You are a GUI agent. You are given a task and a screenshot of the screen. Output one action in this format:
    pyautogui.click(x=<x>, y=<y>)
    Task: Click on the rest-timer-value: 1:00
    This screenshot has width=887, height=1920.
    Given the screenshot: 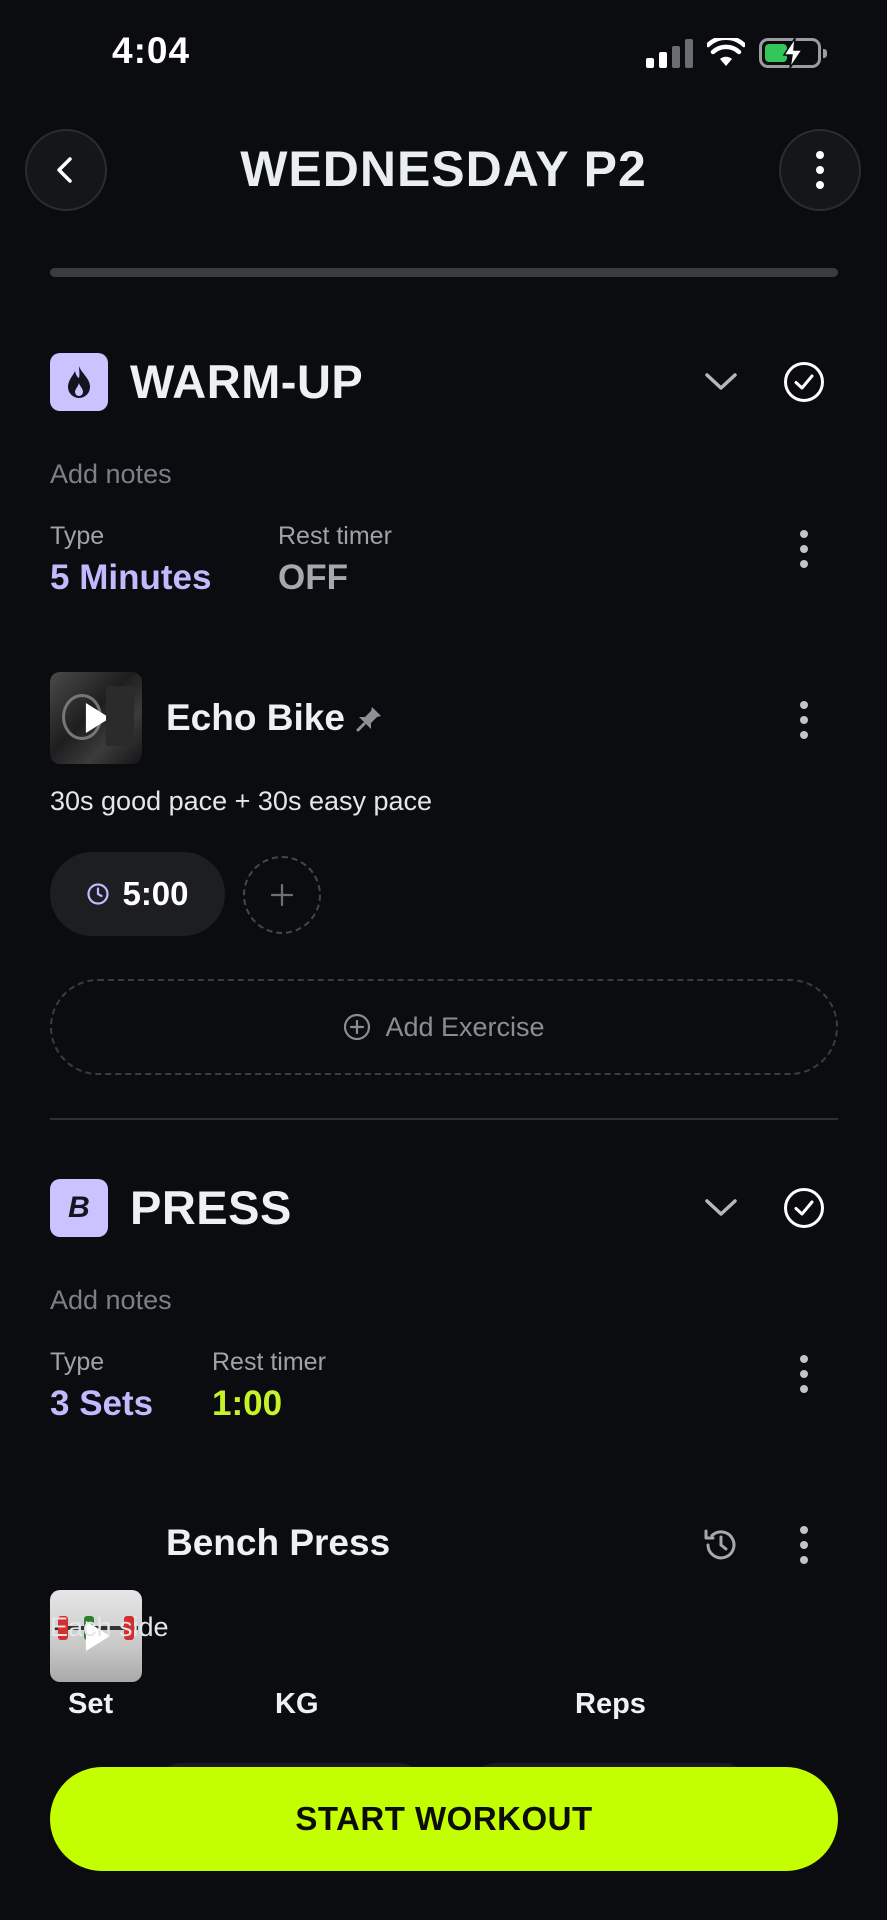 What is the action you would take?
    pyautogui.click(x=247, y=1404)
    